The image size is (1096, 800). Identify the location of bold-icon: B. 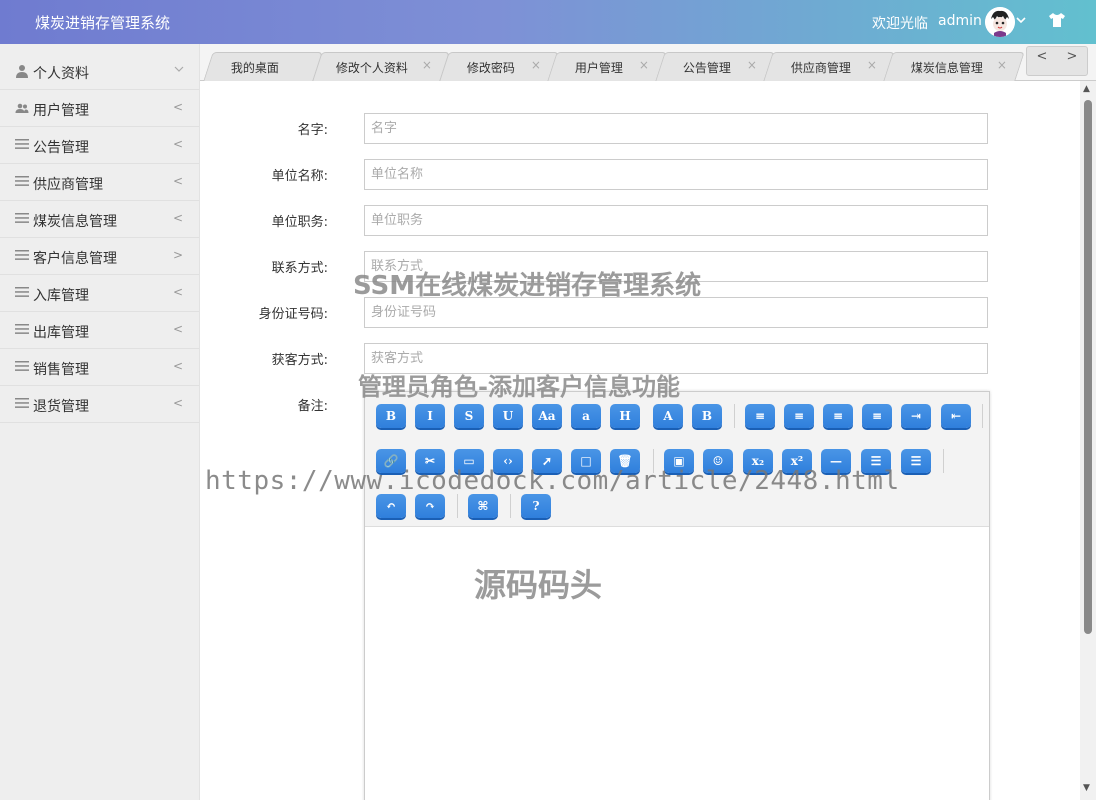
(391, 416).